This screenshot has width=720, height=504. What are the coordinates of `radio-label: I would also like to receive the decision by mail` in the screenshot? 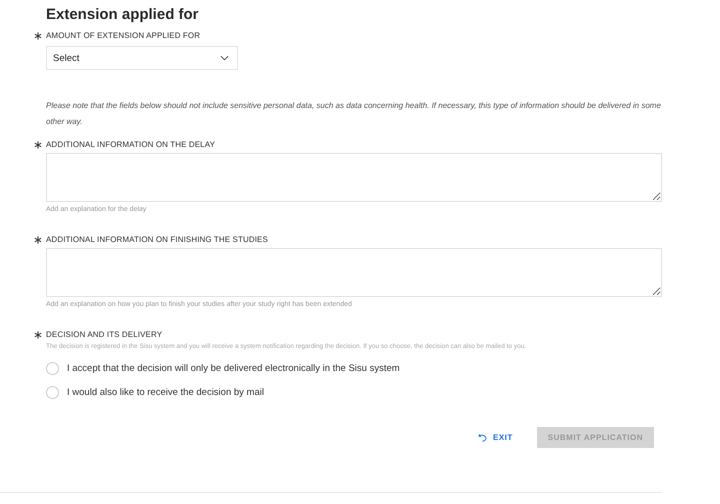 It's located at (165, 392).